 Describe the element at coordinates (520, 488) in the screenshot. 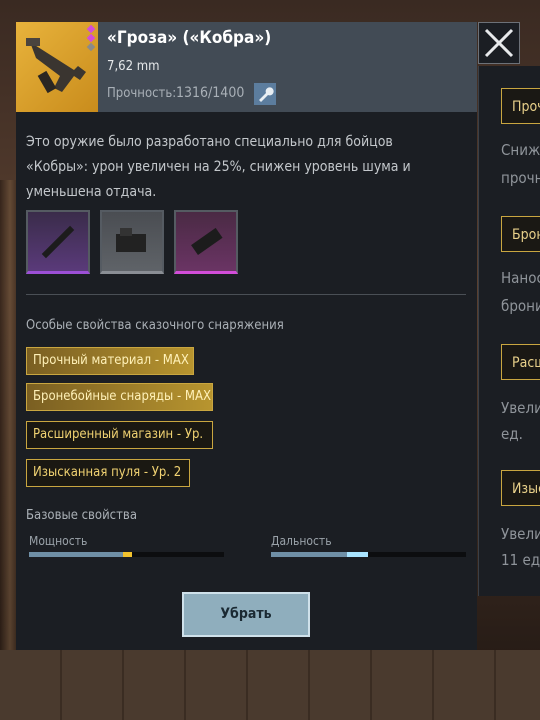

I see `side-chip: Изыс` at that location.